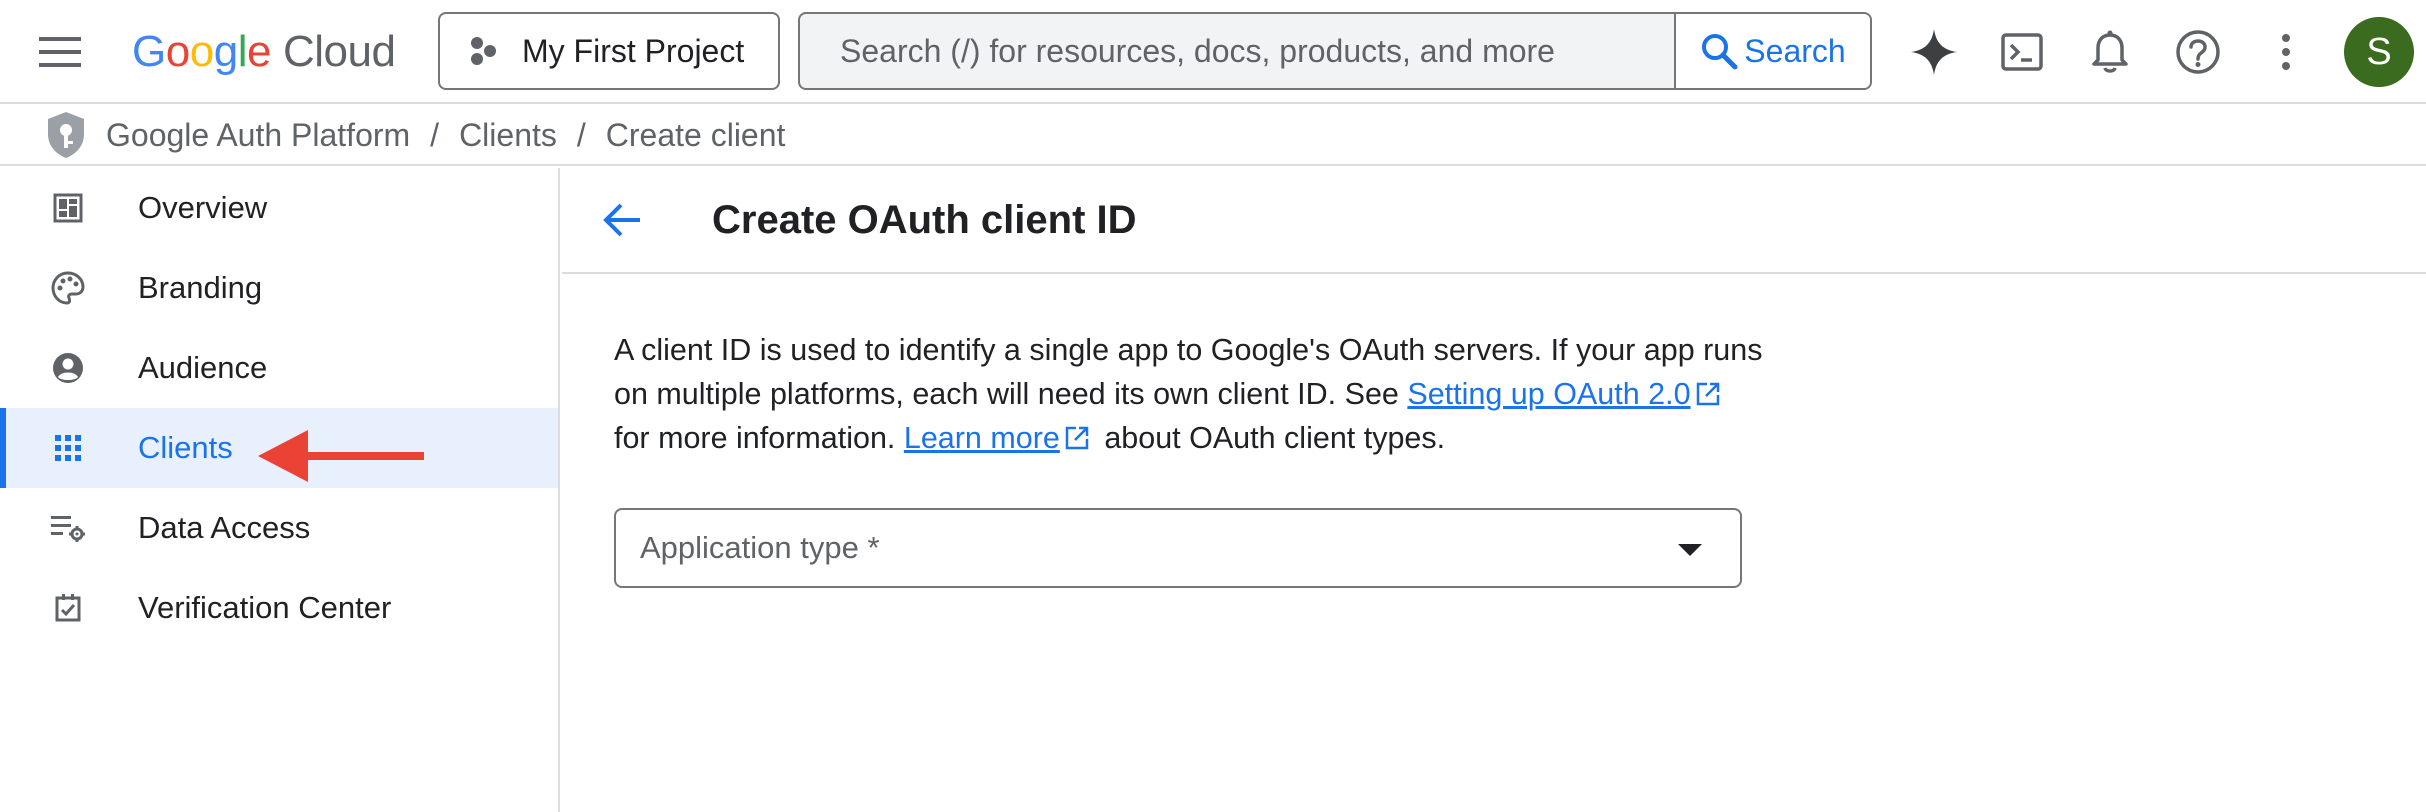 This screenshot has width=2426, height=812. Describe the element at coordinates (68, 448) in the screenshot. I see `apps-grid-icon` at that location.